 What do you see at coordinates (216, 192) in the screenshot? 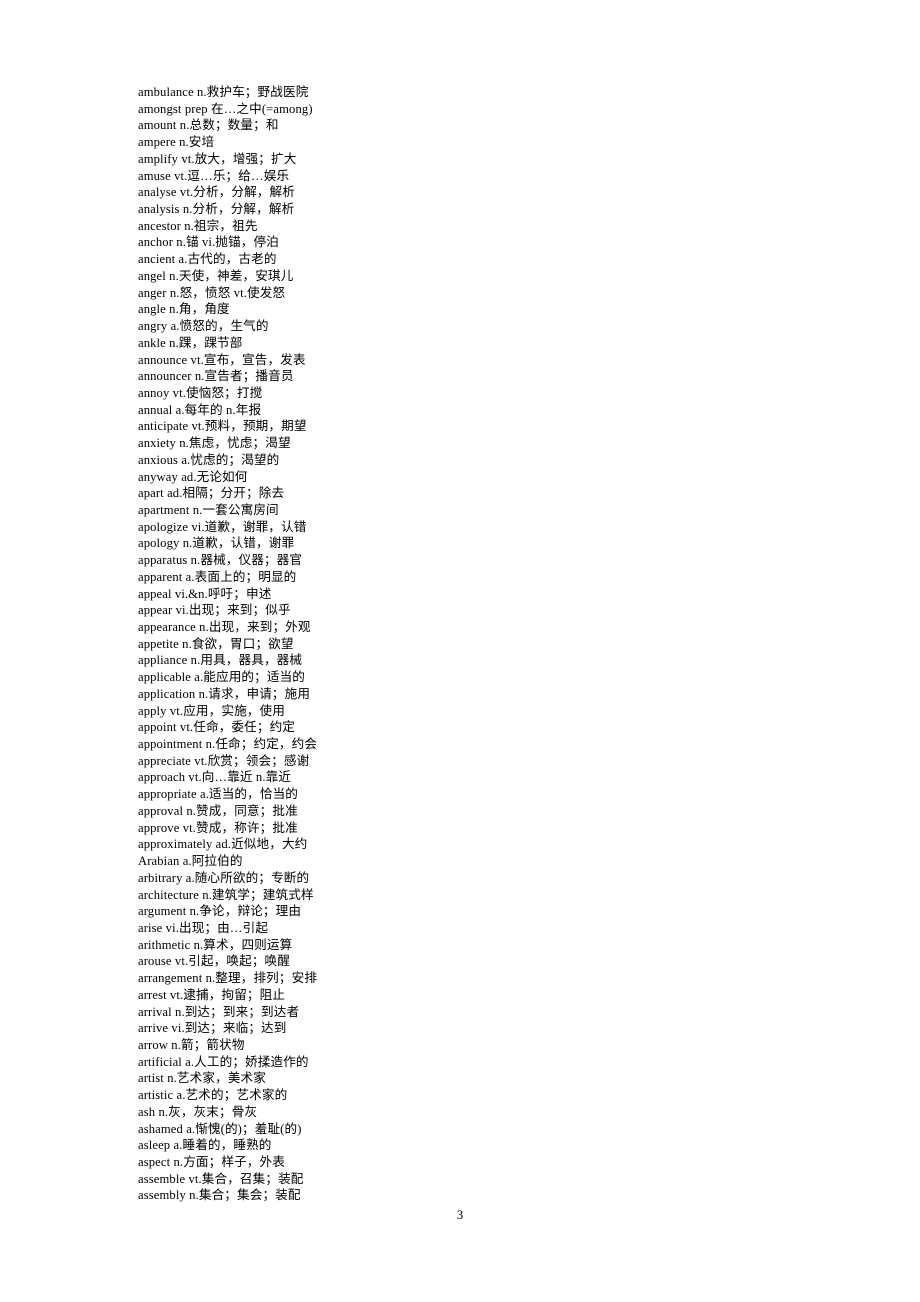
I see `word-entry: analyse vt.分析，分解，解析` at bounding box center [216, 192].